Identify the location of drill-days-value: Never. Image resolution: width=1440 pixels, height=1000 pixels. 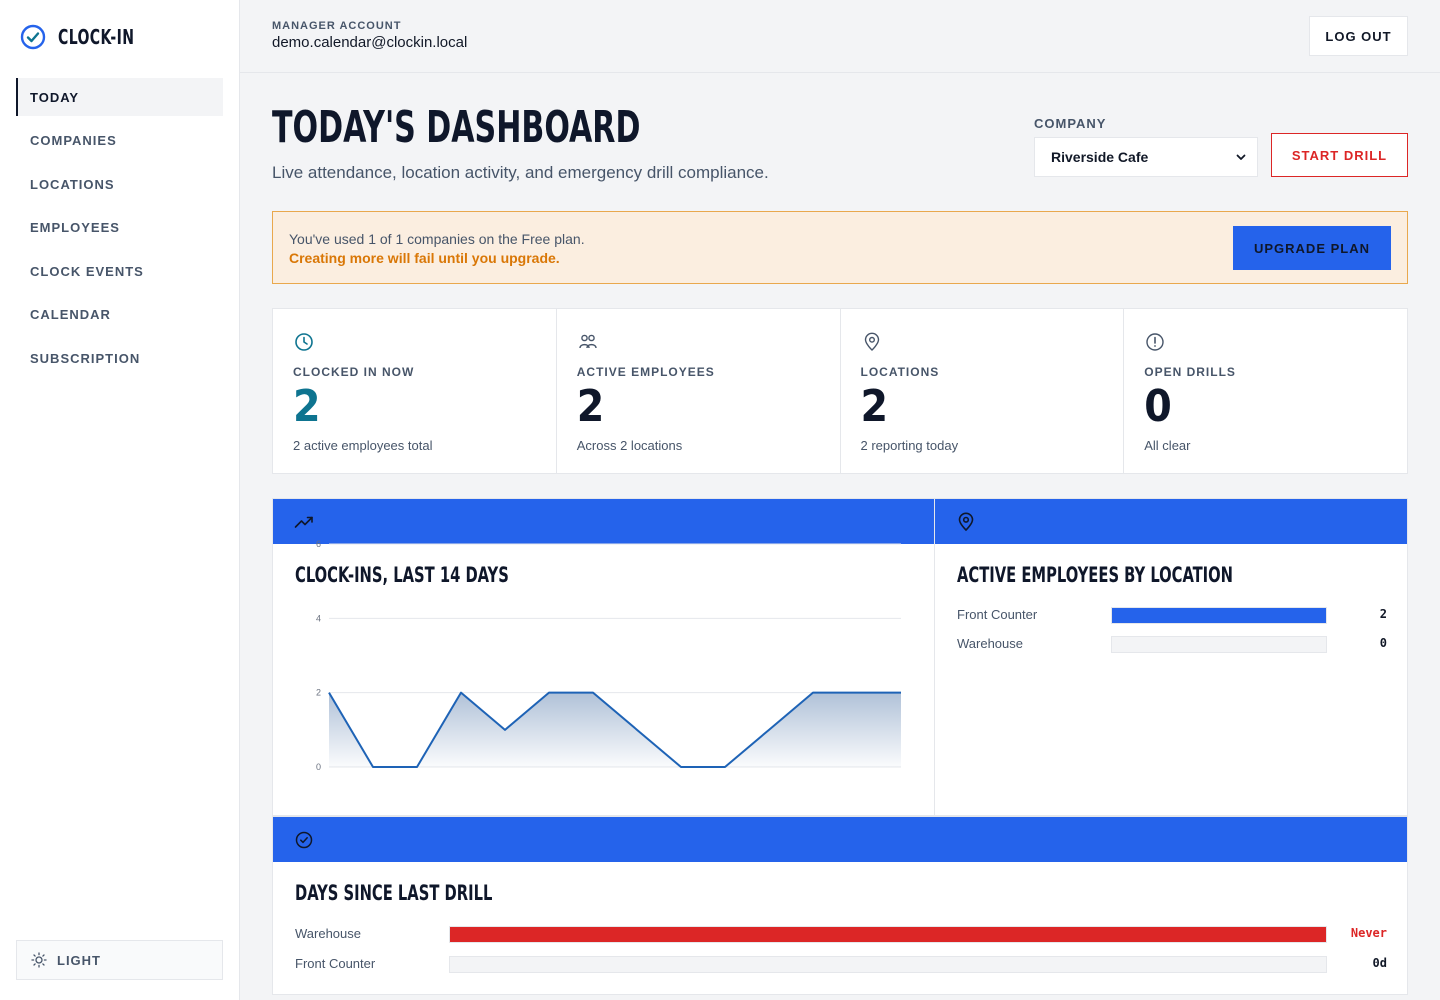
(1368, 933).